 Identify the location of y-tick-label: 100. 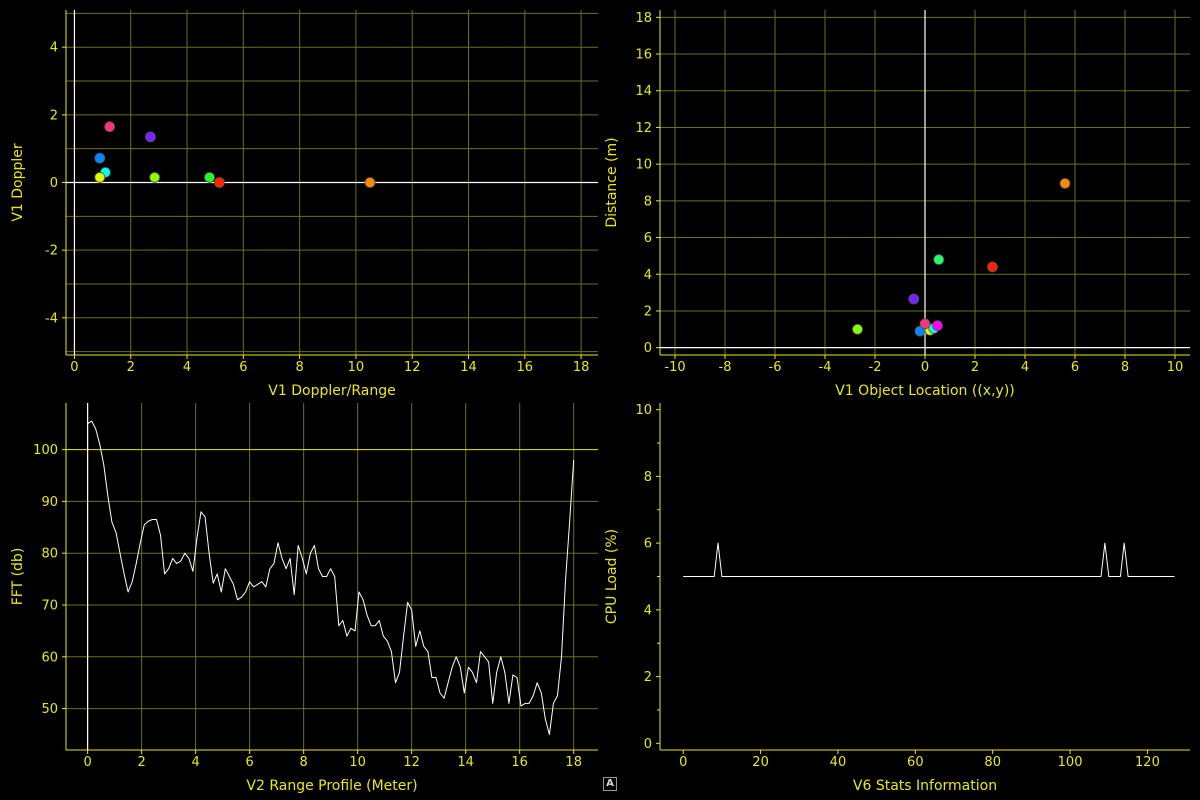
(45, 450).